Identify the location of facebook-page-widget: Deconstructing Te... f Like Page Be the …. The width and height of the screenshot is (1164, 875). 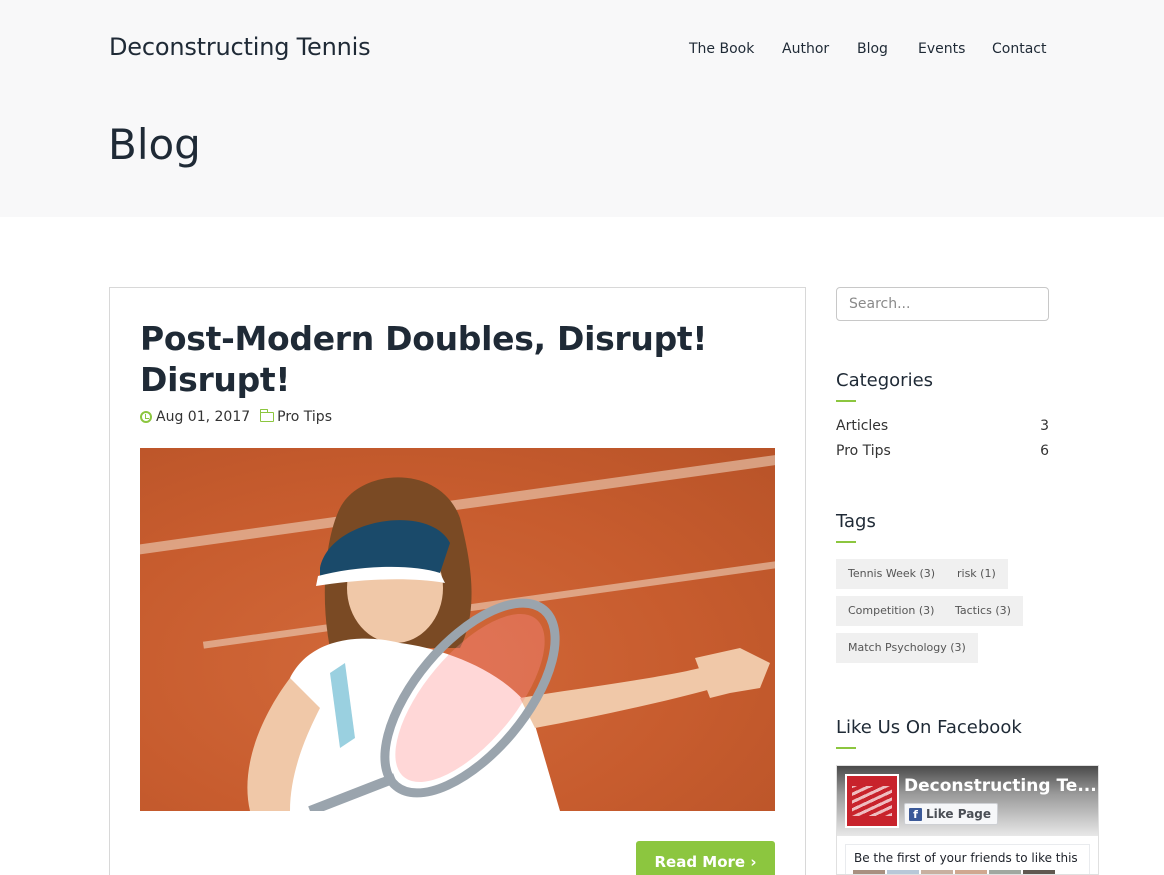
(967, 820).